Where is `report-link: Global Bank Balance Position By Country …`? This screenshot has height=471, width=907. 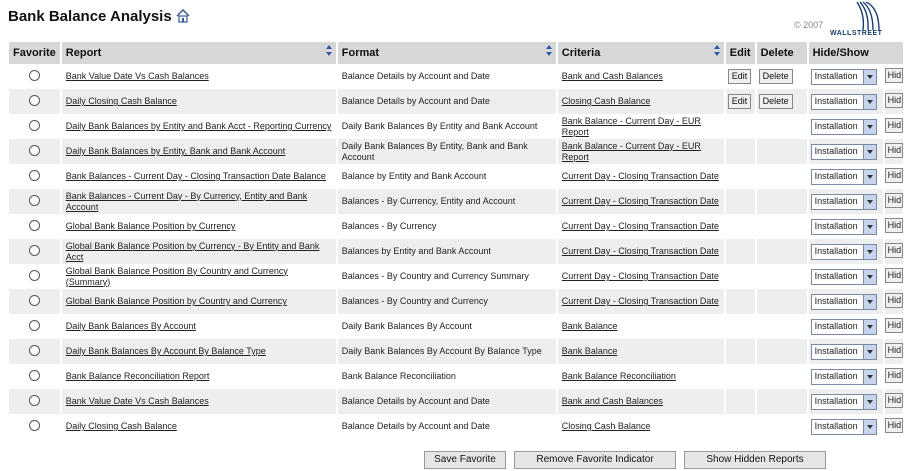 report-link: Global Bank Balance Position By Country … is located at coordinates (177, 276).